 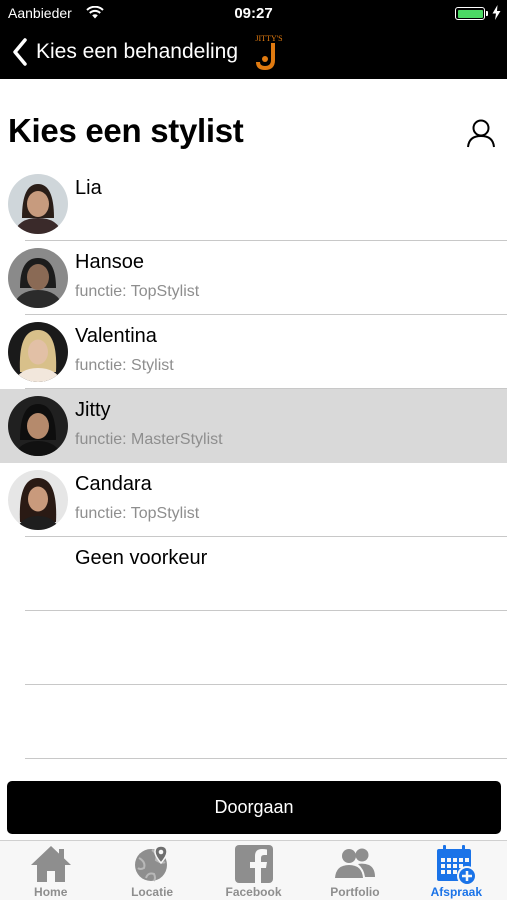 I want to click on stylist-row-valentina: Valentina functie: Stylist, so click(x=253, y=352).